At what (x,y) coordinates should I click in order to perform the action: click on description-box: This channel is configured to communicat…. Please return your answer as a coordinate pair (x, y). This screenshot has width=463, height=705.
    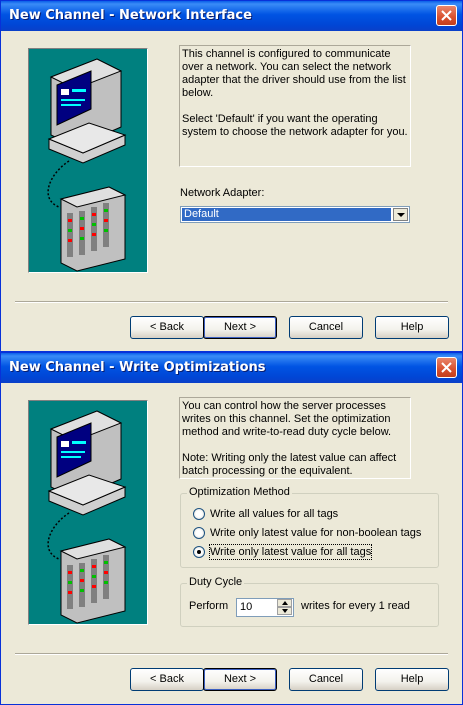
    Looking at the image, I should click on (295, 106).